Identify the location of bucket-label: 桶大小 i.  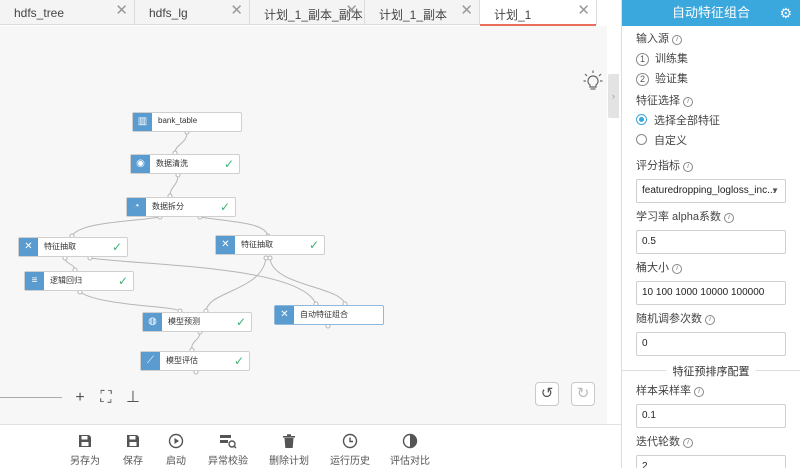
(711, 268).